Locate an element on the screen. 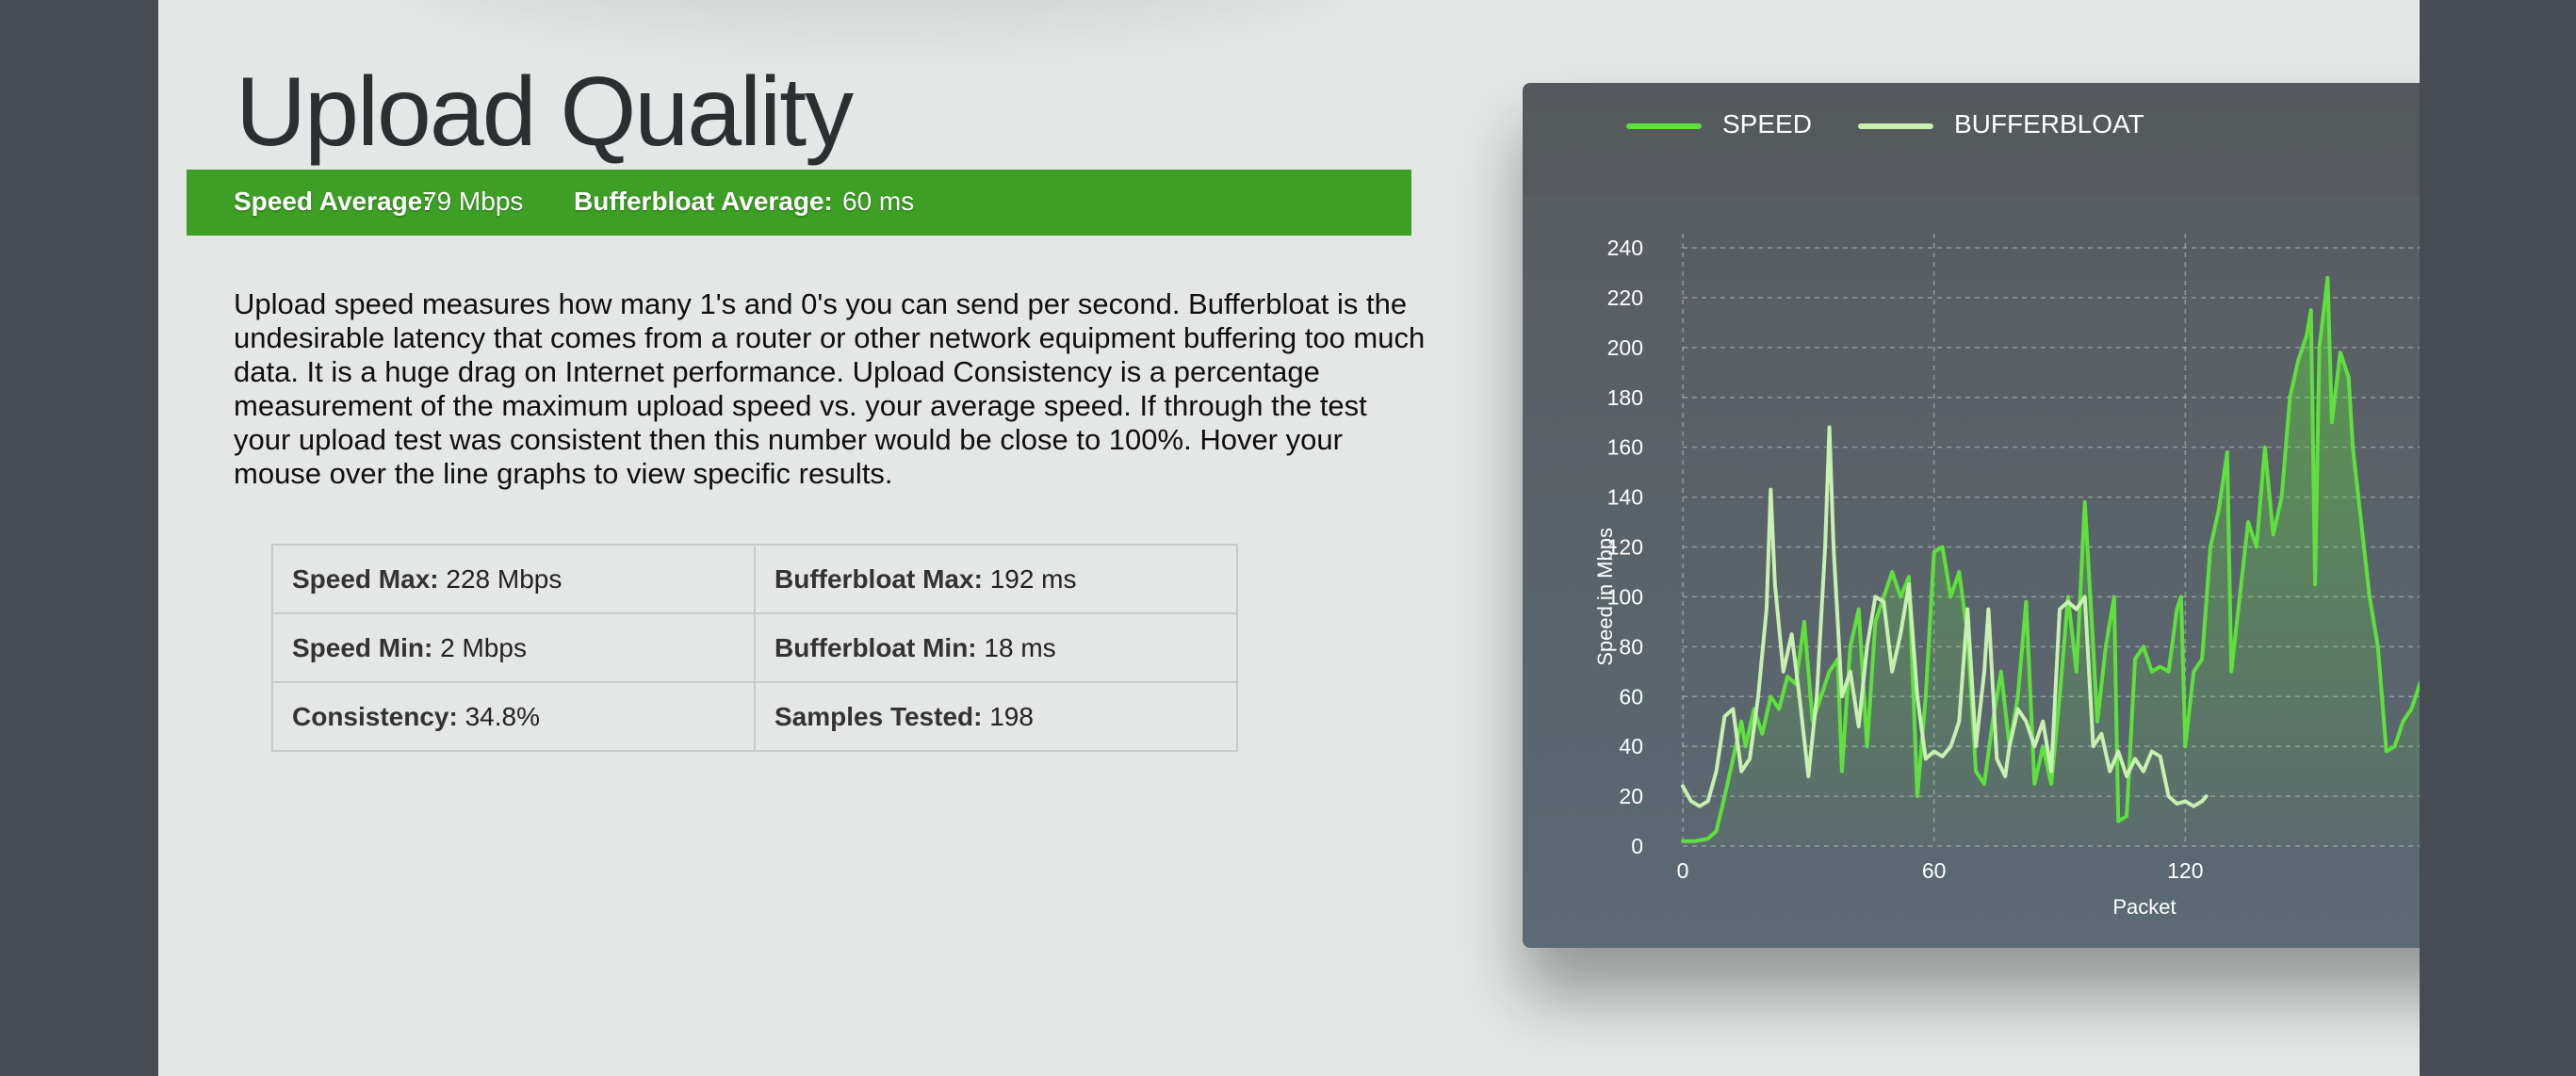  y-tick-label: 0 is located at coordinates (1637, 846).